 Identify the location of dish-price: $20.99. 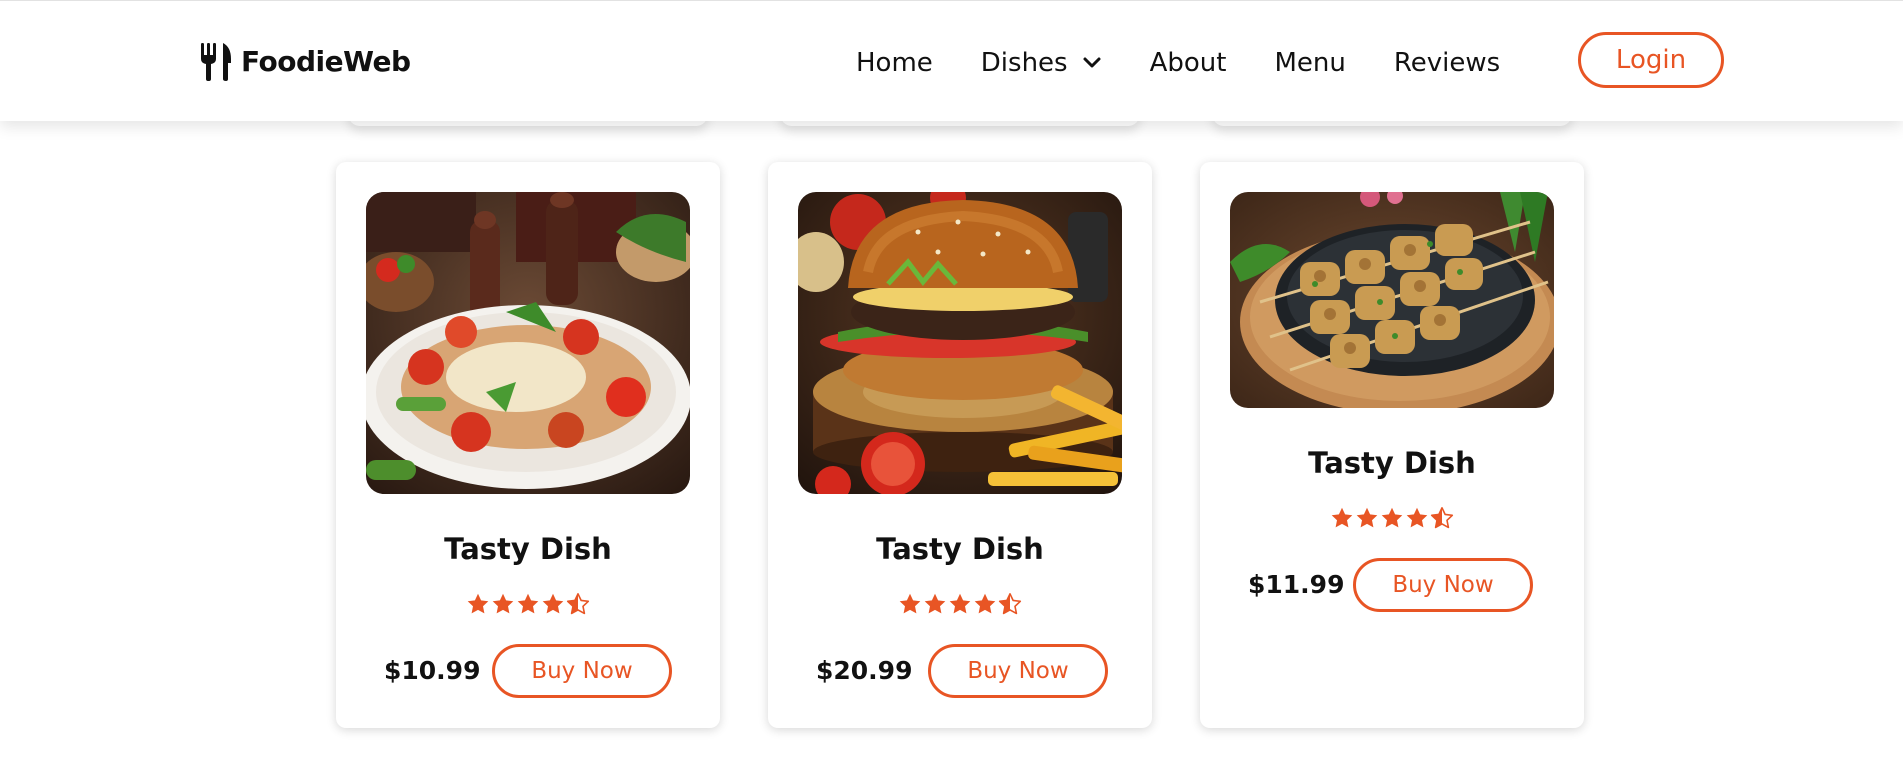
(864, 670).